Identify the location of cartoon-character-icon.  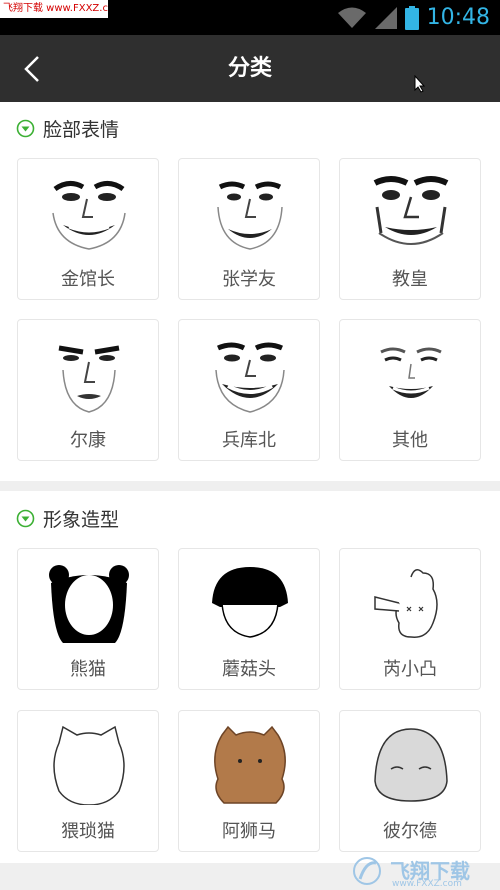
(406, 603).